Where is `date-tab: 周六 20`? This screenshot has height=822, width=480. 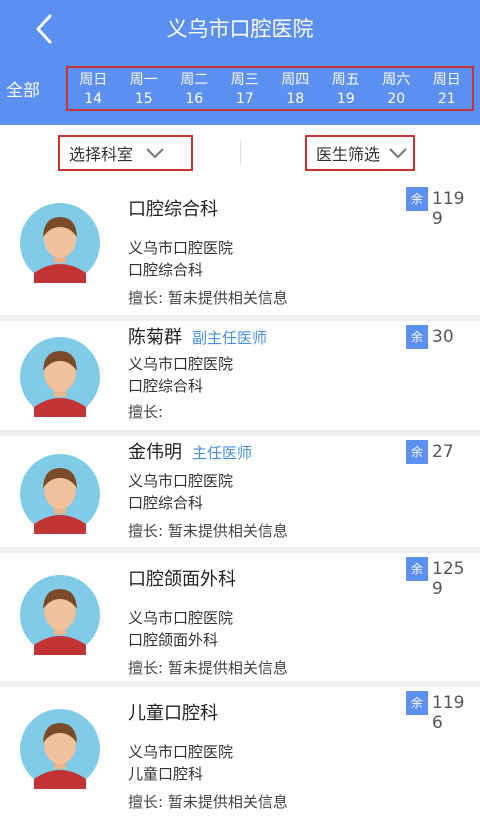 date-tab: 周六 20 is located at coordinates (396, 88).